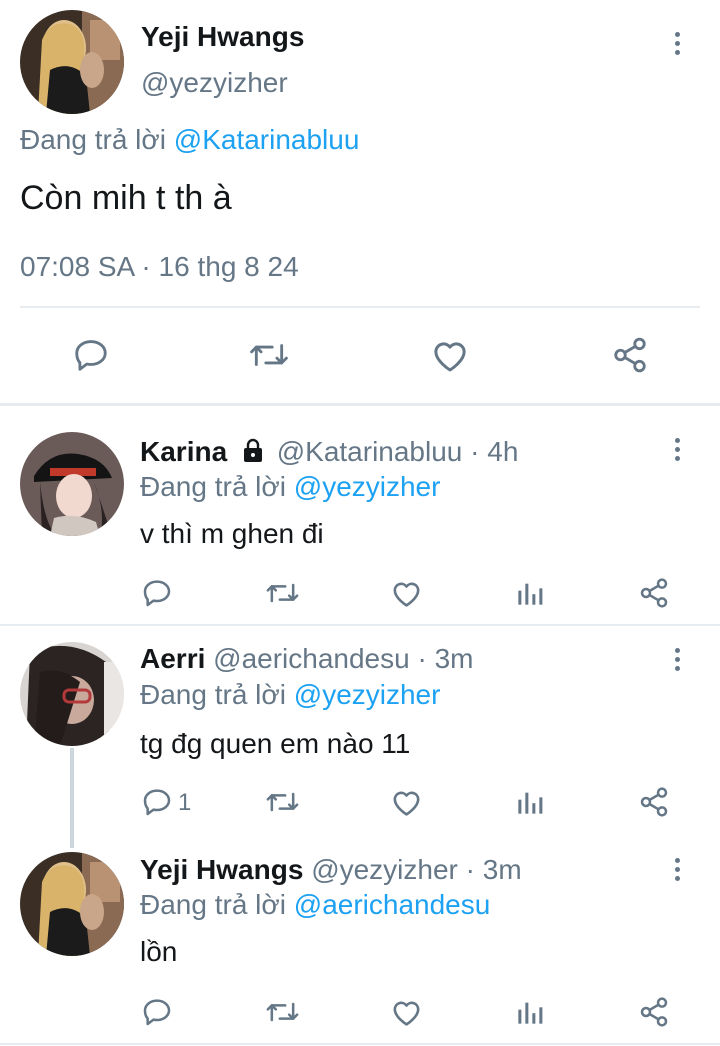 The image size is (720, 1046). Describe the element at coordinates (253, 453) in the screenshot. I see `lock-icon` at that location.